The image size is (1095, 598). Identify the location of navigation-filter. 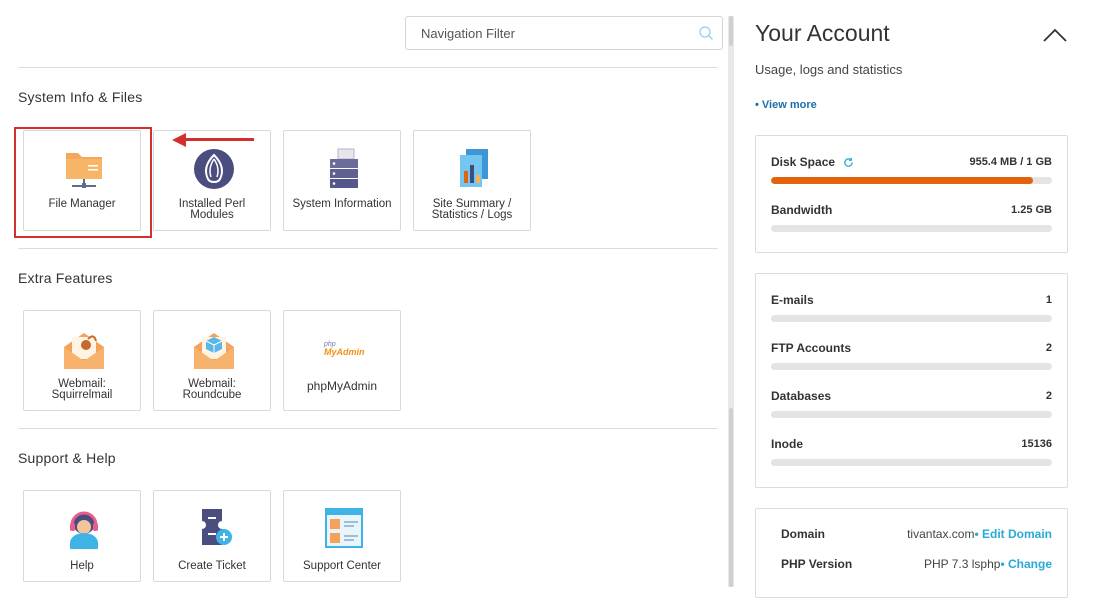
(564, 33).